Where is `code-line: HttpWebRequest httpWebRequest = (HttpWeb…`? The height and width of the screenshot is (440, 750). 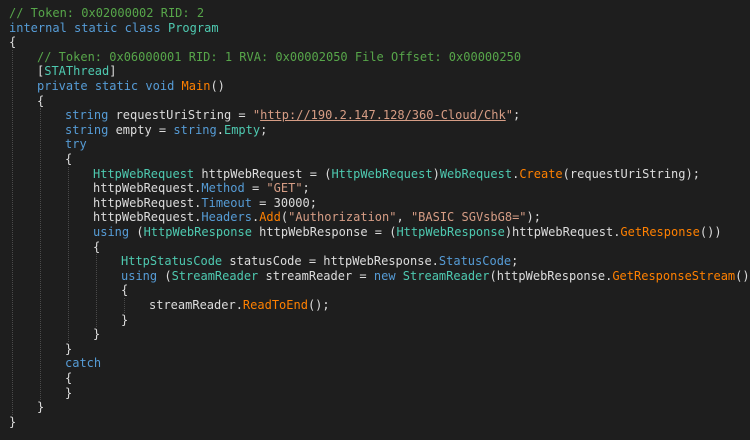
code-line: HttpWebRequest httpWebRequest = (HttpWeb… is located at coordinates (396, 174).